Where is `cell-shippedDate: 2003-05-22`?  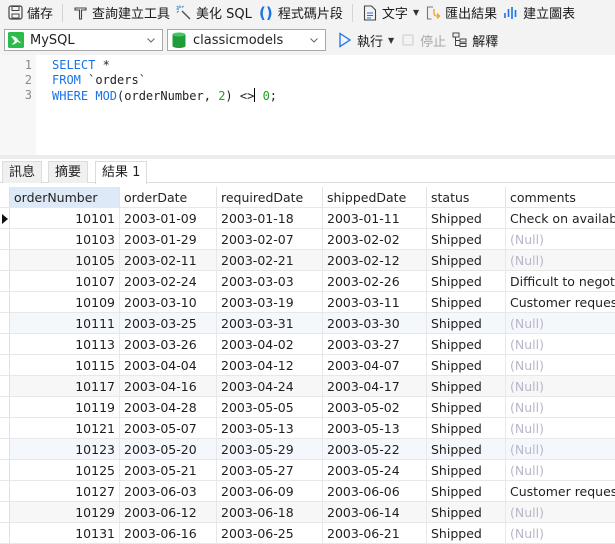 cell-shippedDate: 2003-05-22 is located at coordinates (375, 449).